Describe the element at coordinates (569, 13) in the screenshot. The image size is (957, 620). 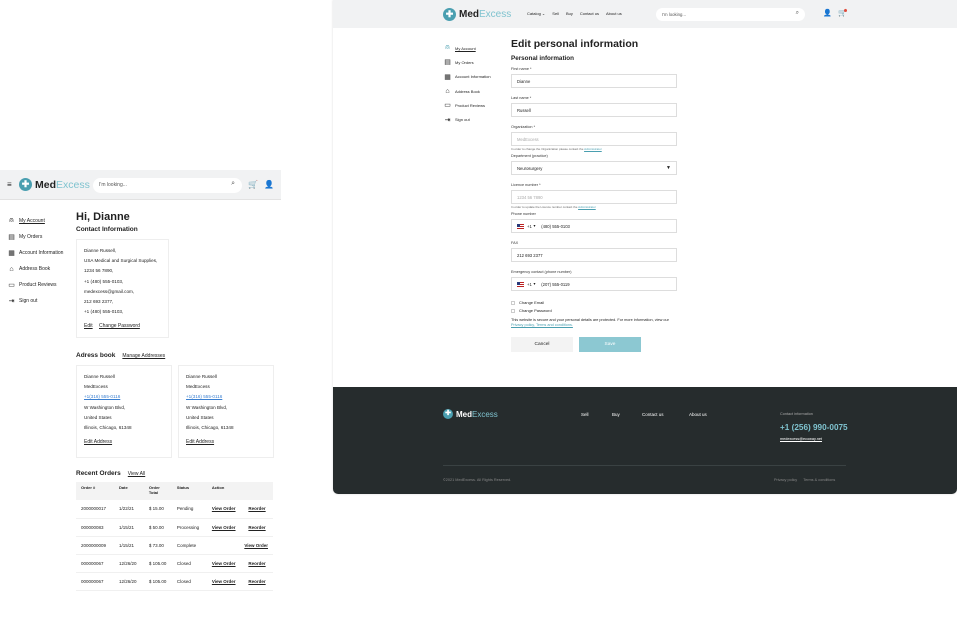
I see `nav-buy: Buy` at that location.